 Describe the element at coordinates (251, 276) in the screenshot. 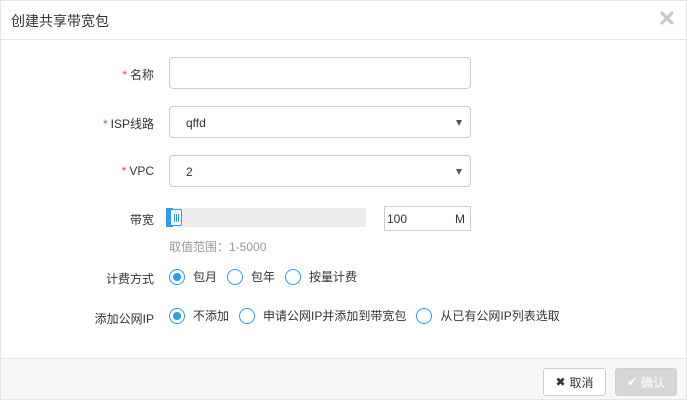

I see `billing-option-yearly: 包年` at that location.